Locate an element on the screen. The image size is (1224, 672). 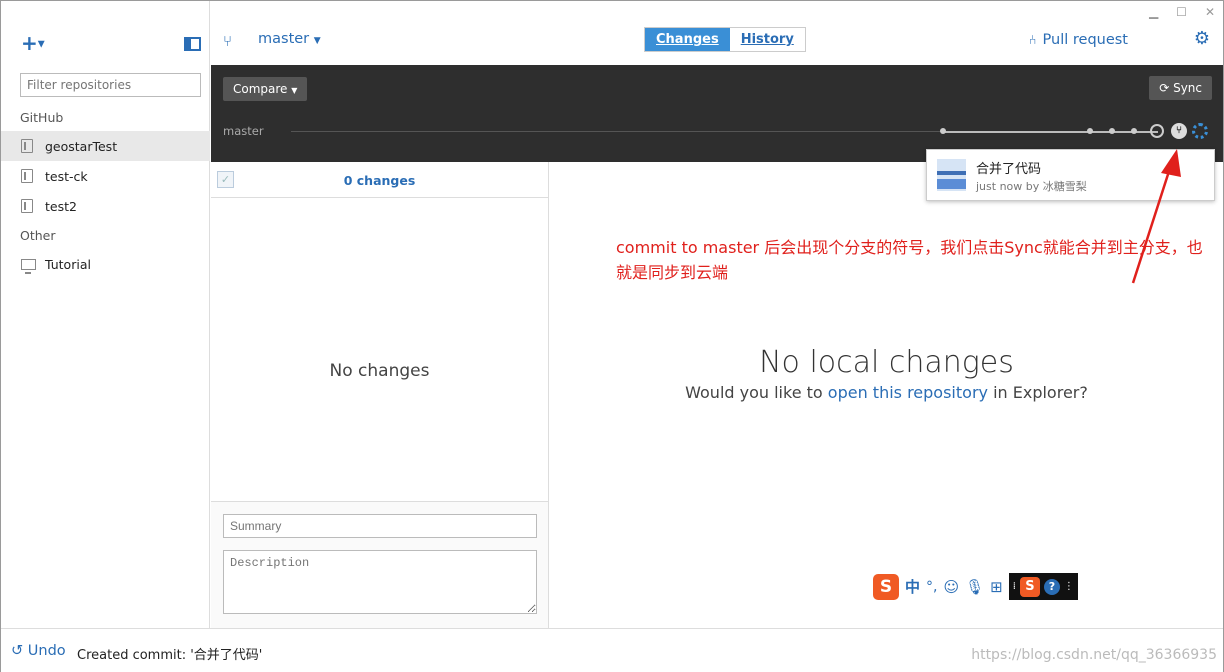
keyboard-icon: ⊞ is located at coordinates (996, 587).